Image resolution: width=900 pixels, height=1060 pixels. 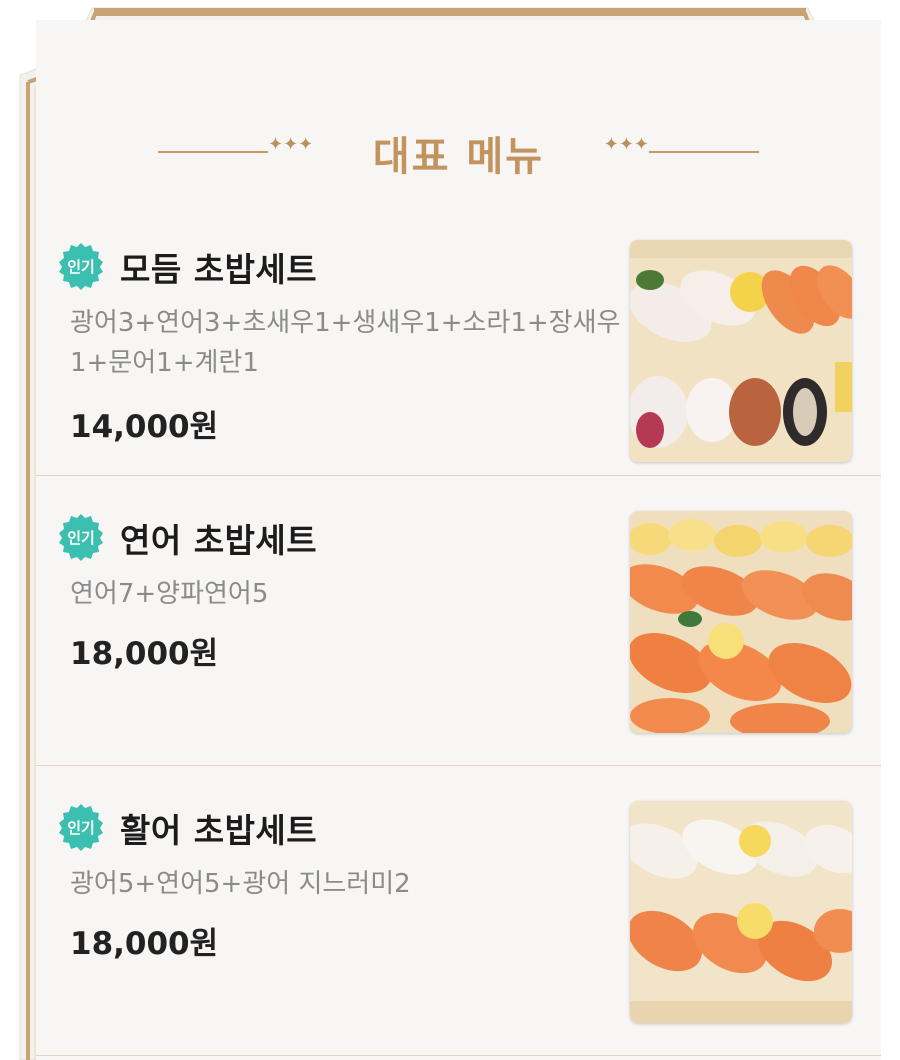 What do you see at coordinates (219, 540) in the screenshot?
I see `item-name: 연어 초밥세트` at bounding box center [219, 540].